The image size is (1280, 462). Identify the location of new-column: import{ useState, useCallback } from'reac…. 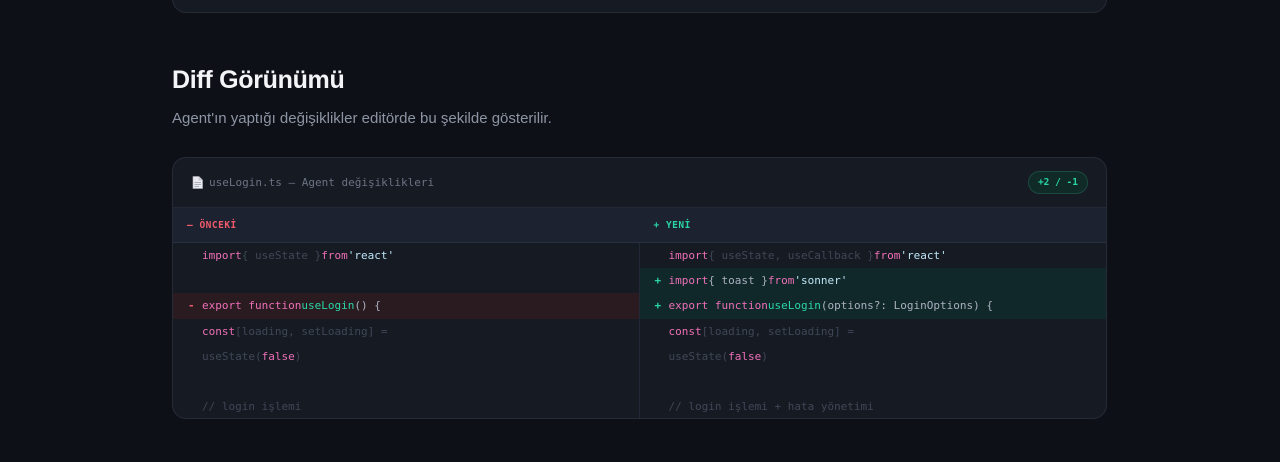
(873, 330).